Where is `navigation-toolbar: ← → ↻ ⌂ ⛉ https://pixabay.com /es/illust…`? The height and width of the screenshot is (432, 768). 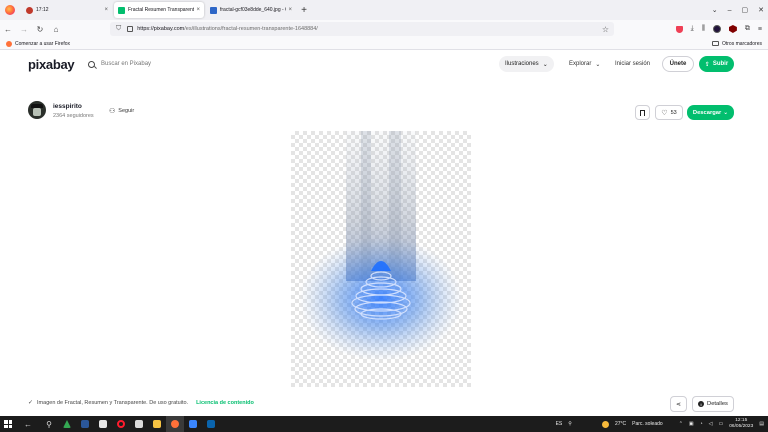 navigation-toolbar: ← → ↻ ⌂ ⛉ https://pixabay.com /es/illust… is located at coordinates (384, 29).